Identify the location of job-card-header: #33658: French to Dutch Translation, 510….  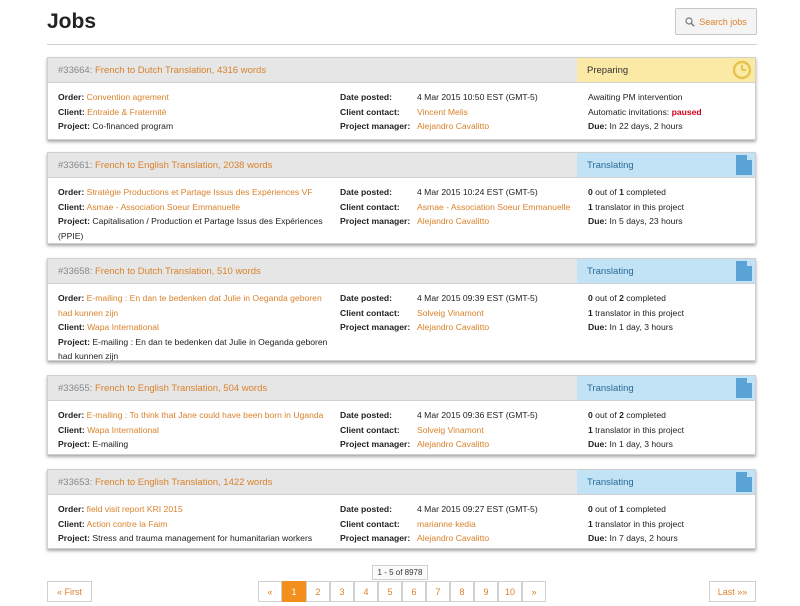
(401, 271).